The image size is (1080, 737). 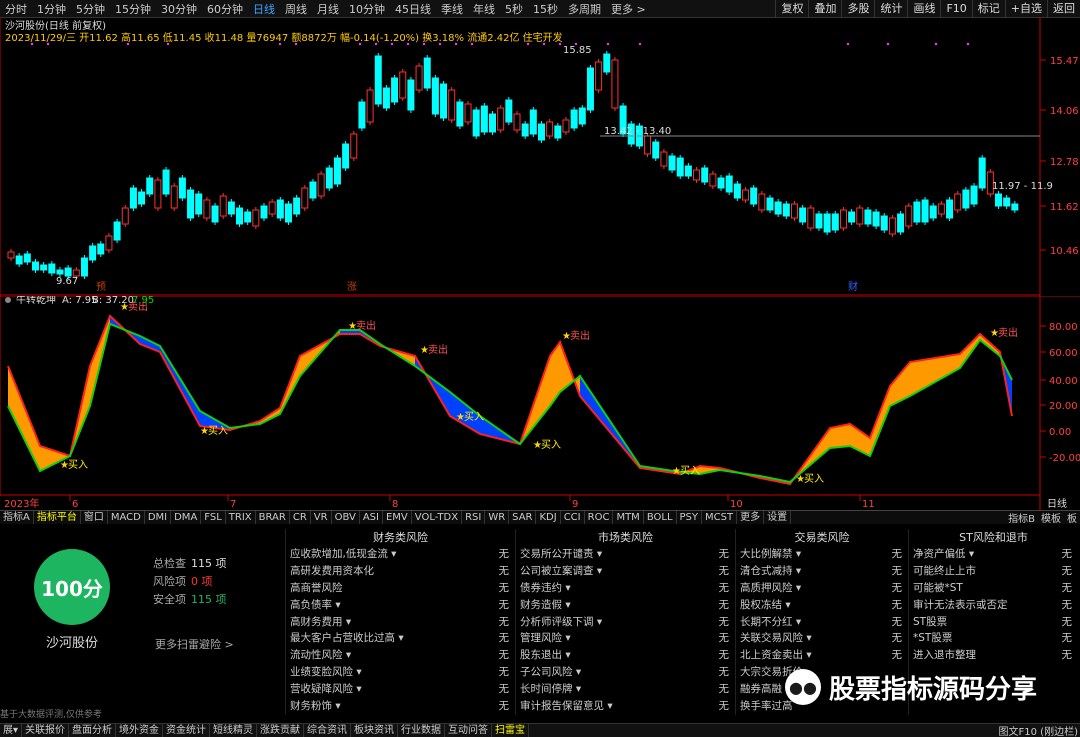 I want to click on tool-button: 标记, so click(x=988, y=9).